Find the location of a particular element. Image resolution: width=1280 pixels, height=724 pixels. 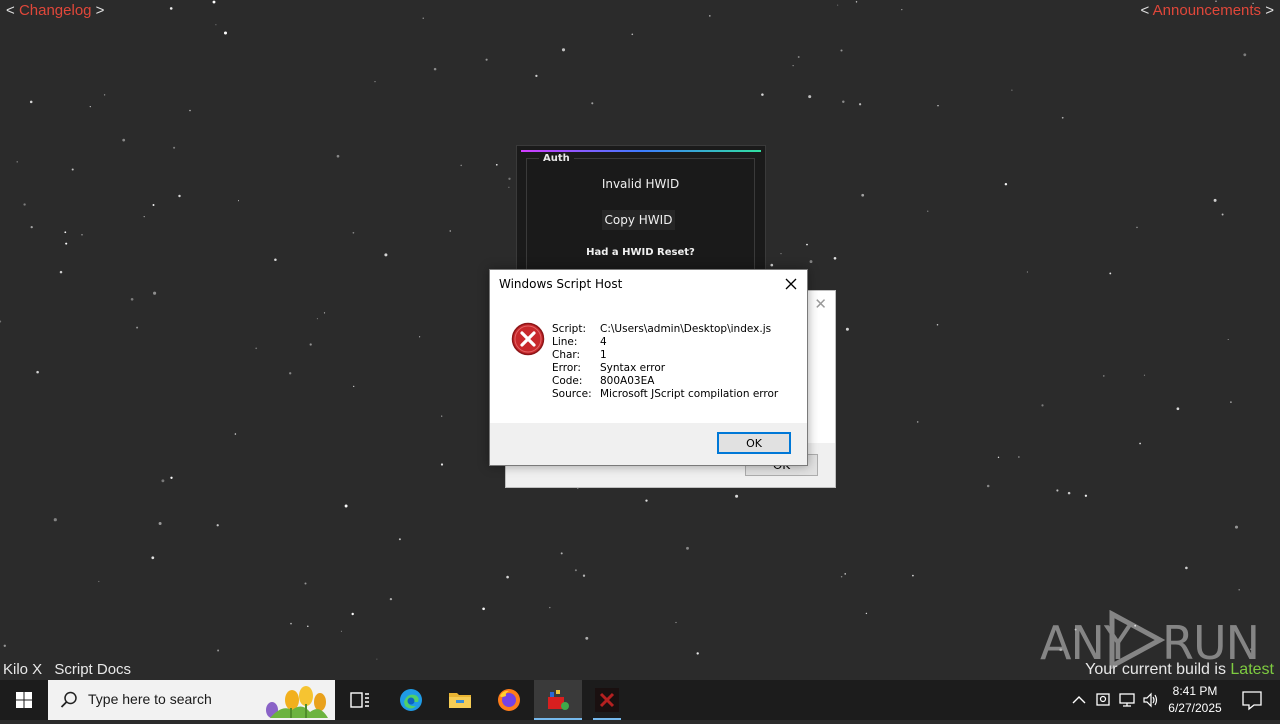

taskbar-edge is located at coordinates (411, 700).